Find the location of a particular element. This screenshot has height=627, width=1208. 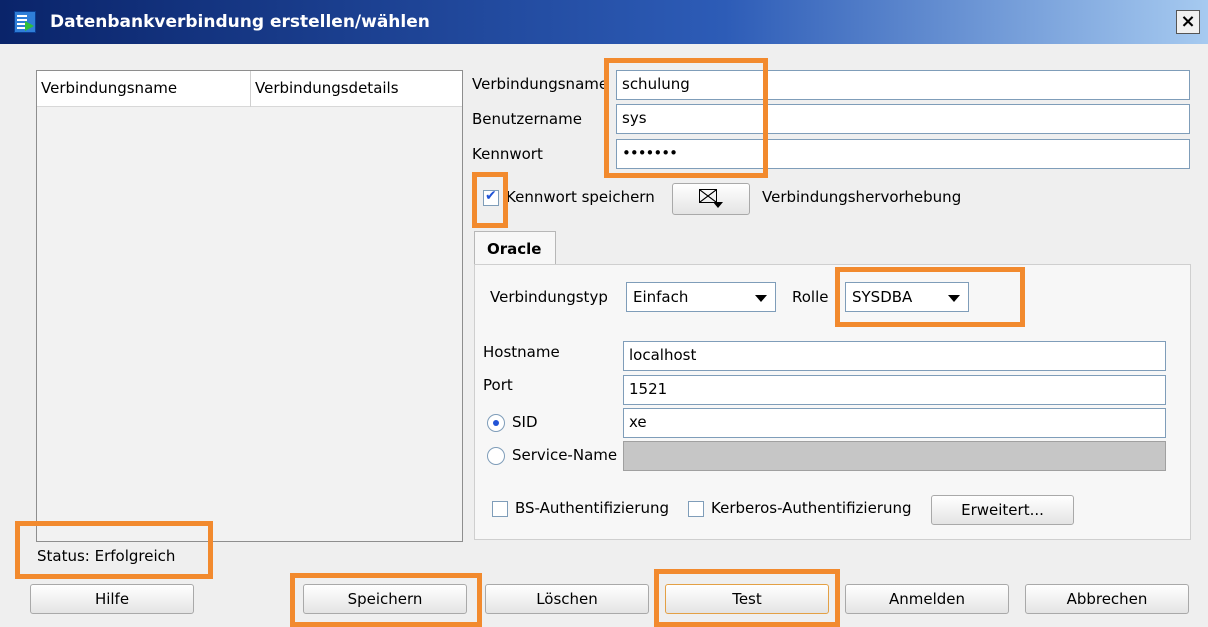

connection-name-label: Verbindungsname is located at coordinates (540, 84).